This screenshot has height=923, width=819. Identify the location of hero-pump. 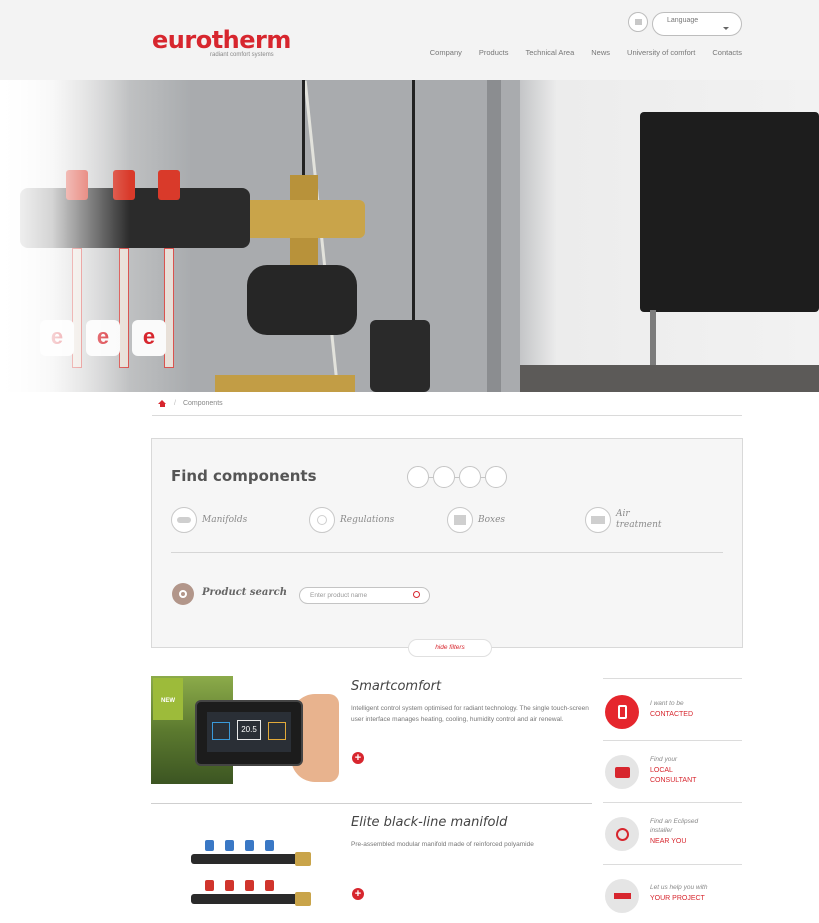
(302, 300).